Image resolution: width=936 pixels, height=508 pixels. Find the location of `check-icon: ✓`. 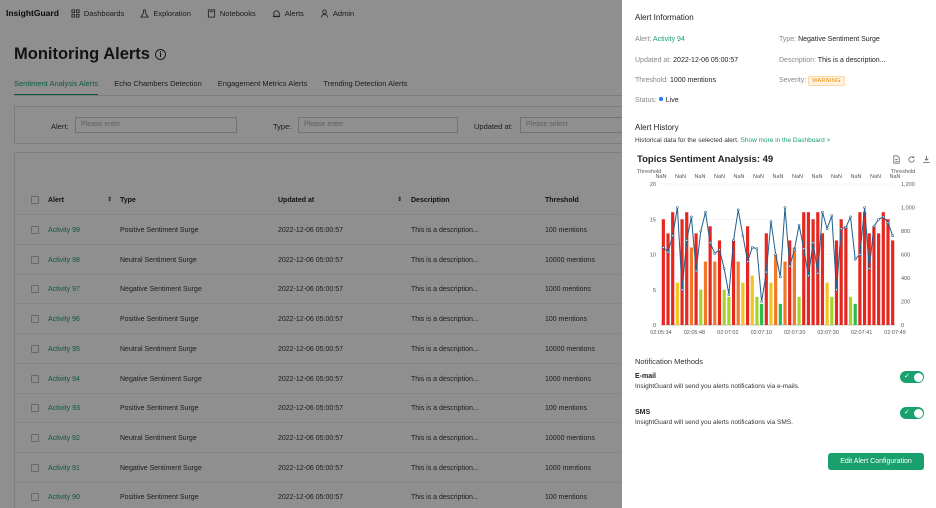

check-icon: ✓ is located at coordinates (907, 412).